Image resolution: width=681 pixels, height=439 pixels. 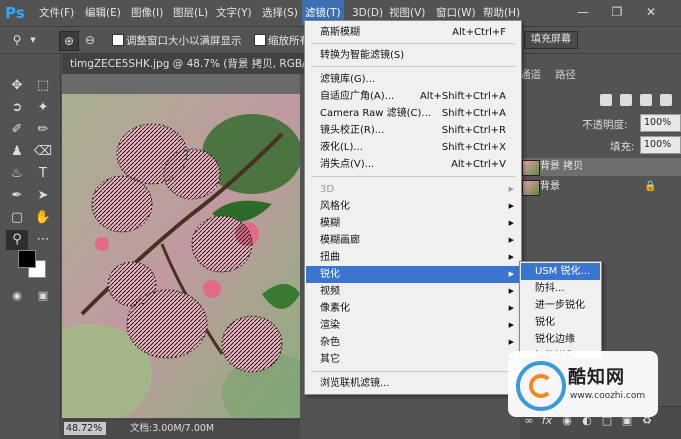 I want to click on menu-image: 图像(I), so click(x=147, y=13).